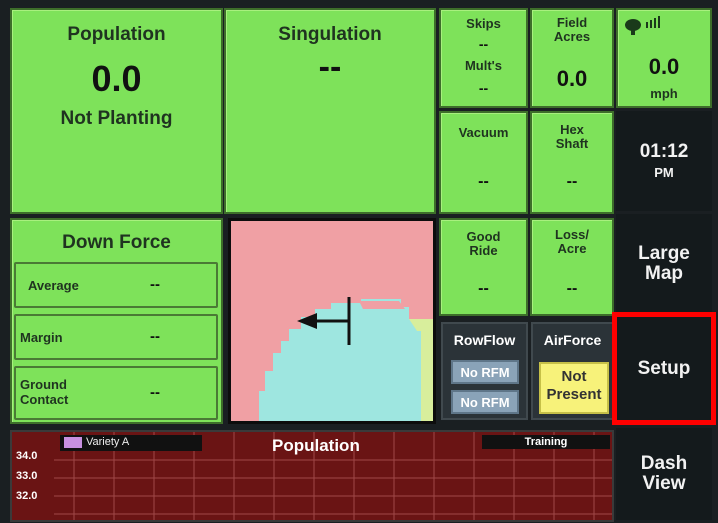 The image size is (718, 523). I want to click on field-acres-label: Field Acres, so click(572, 30).